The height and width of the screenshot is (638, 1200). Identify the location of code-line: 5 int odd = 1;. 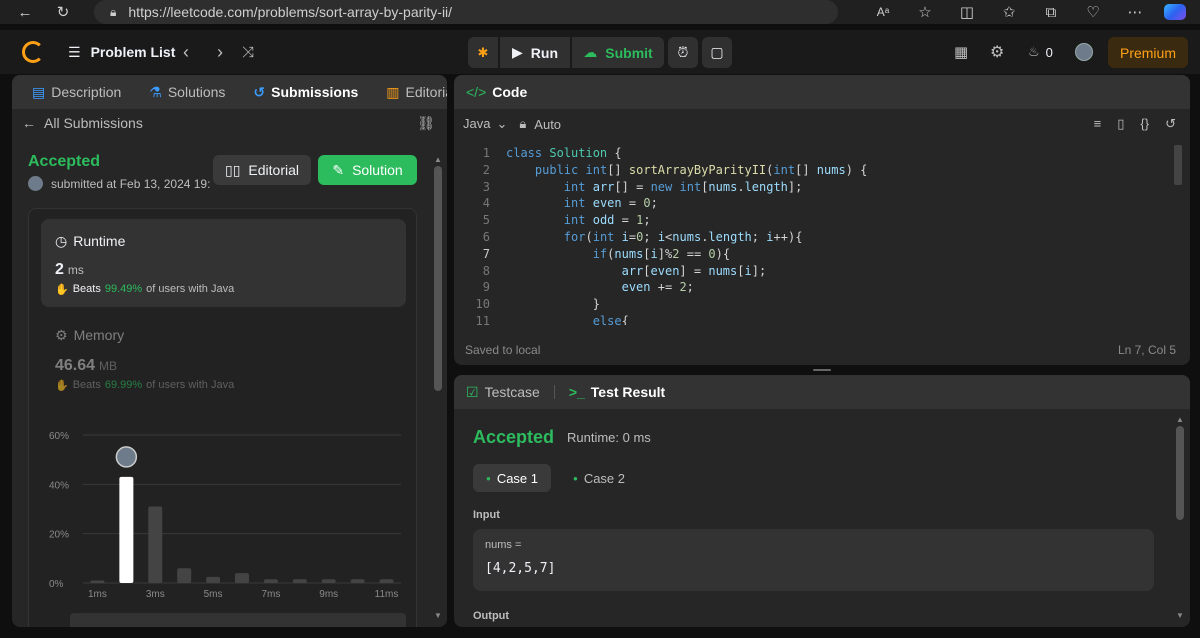
(814, 220).